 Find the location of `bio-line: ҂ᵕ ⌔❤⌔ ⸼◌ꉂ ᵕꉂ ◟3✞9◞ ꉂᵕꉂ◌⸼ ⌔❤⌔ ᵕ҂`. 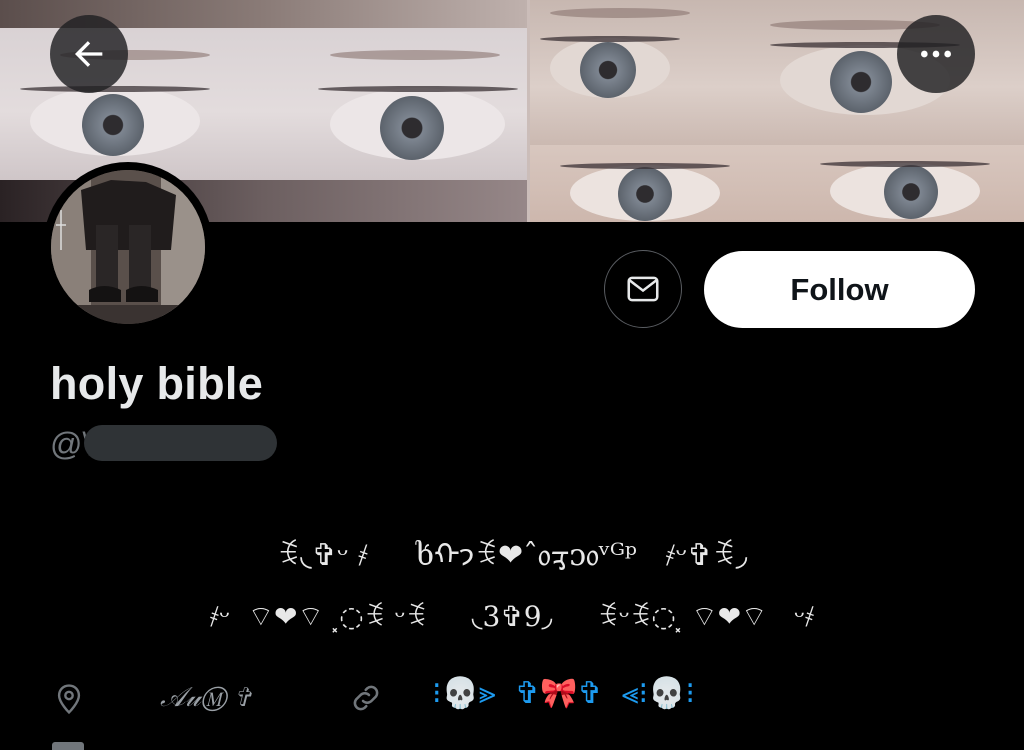

bio-line: ҂ᵕ ⌔❤⌔ ⸼◌ꉂ ᵕꉂ ◟3✞9◞ ꉂᵕꉂ◌⸼ ⌔❤⌔ ᵕ҂ is located at coordinates (512, 616).